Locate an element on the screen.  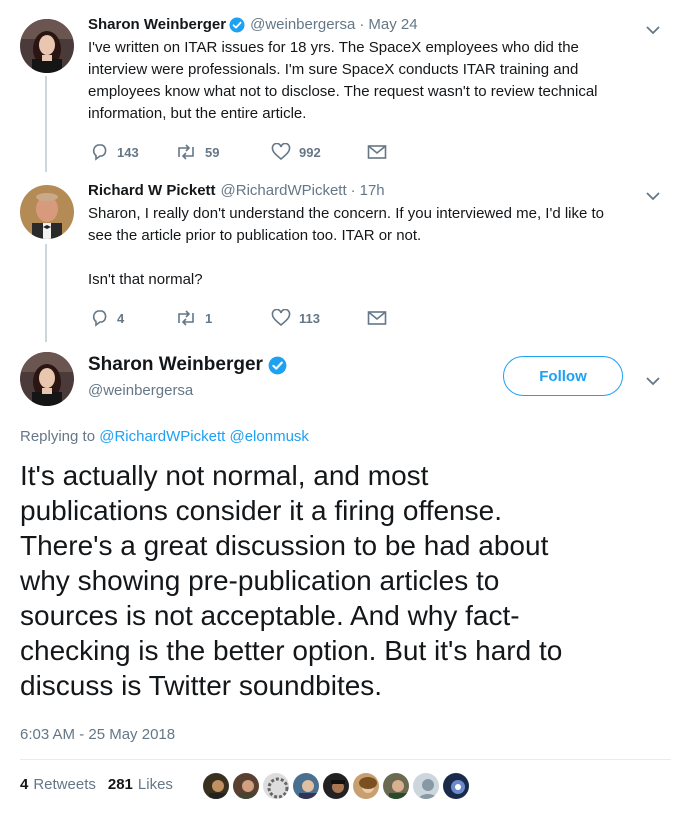
like-button: 992 is located at coordinates (319, 152).